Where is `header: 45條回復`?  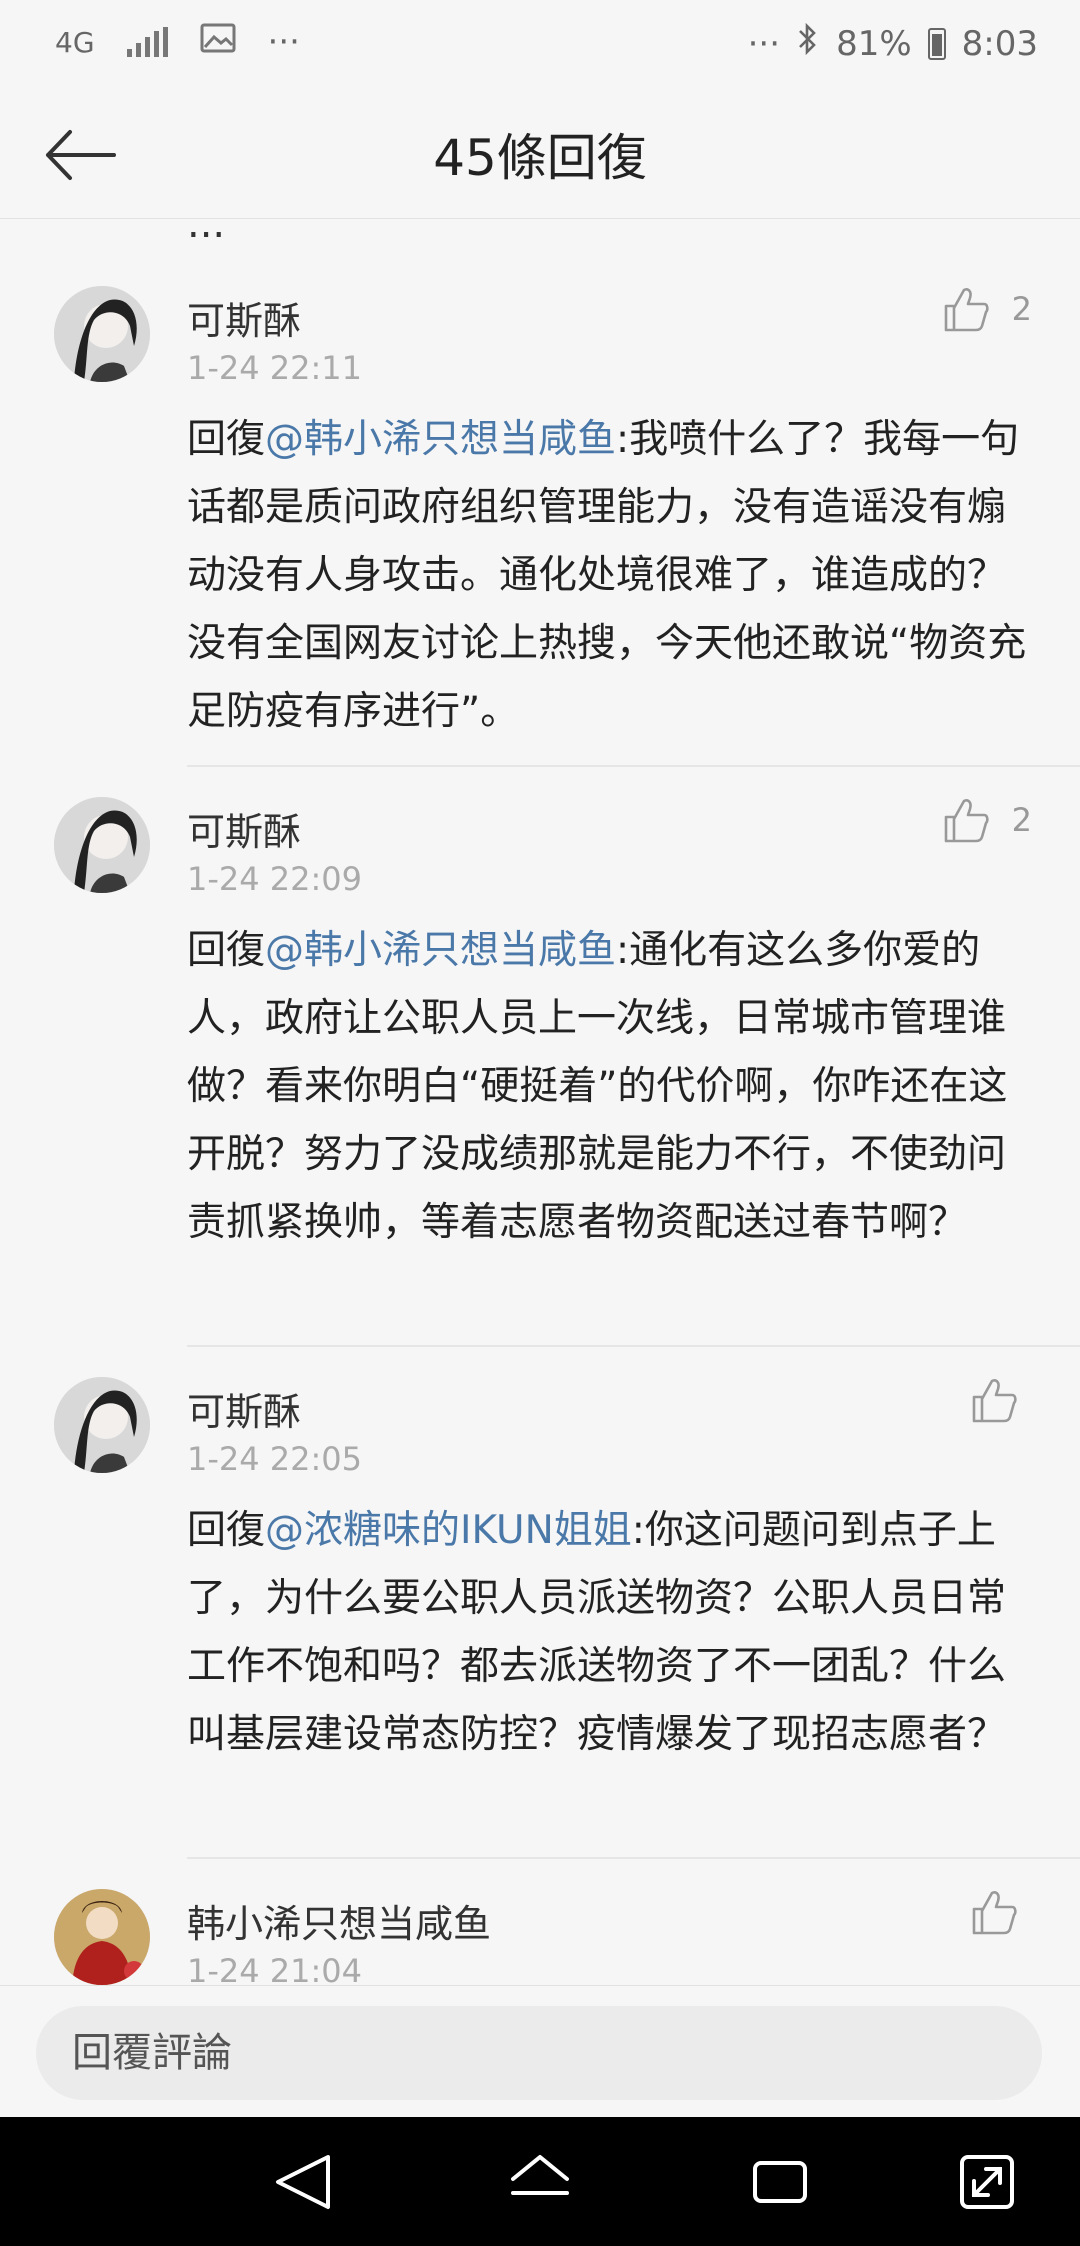
header: 45條回復 is located at coordinates (540, 154).